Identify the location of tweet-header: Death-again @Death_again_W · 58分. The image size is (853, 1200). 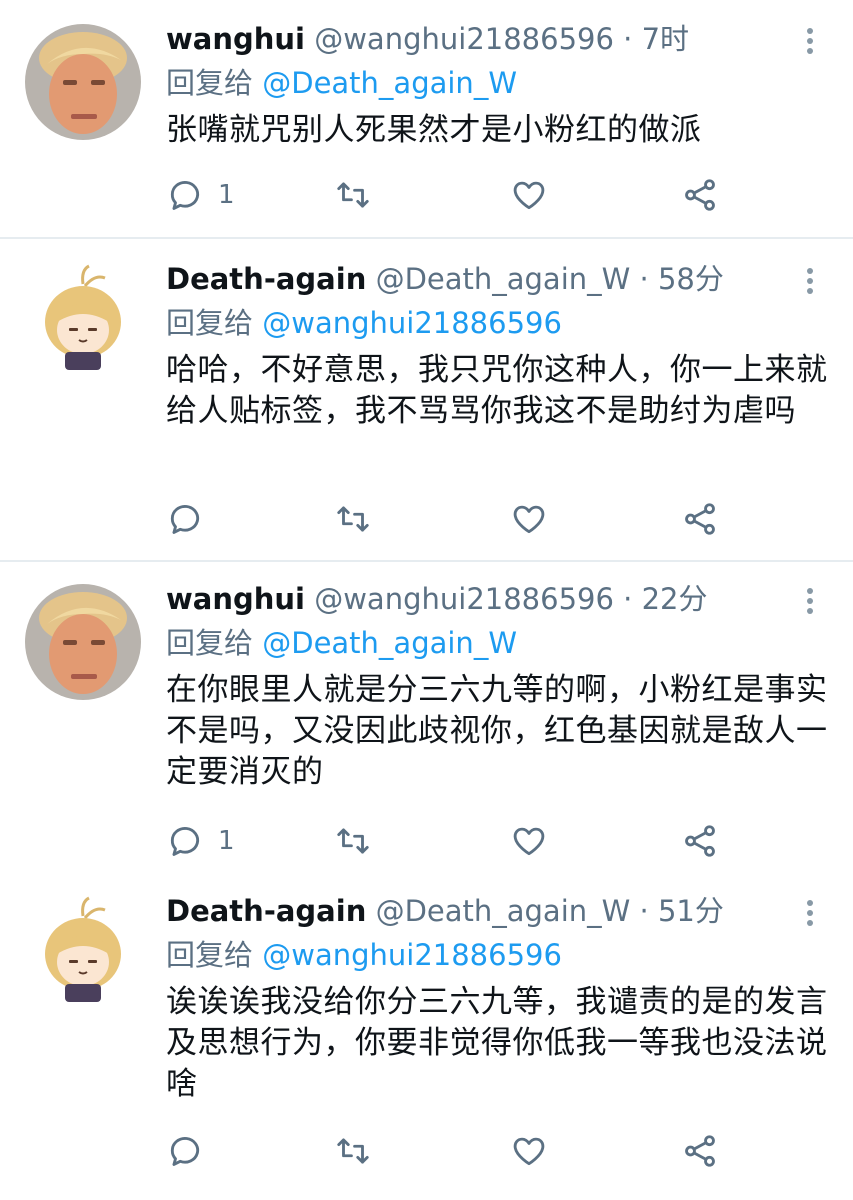
(445, 279).